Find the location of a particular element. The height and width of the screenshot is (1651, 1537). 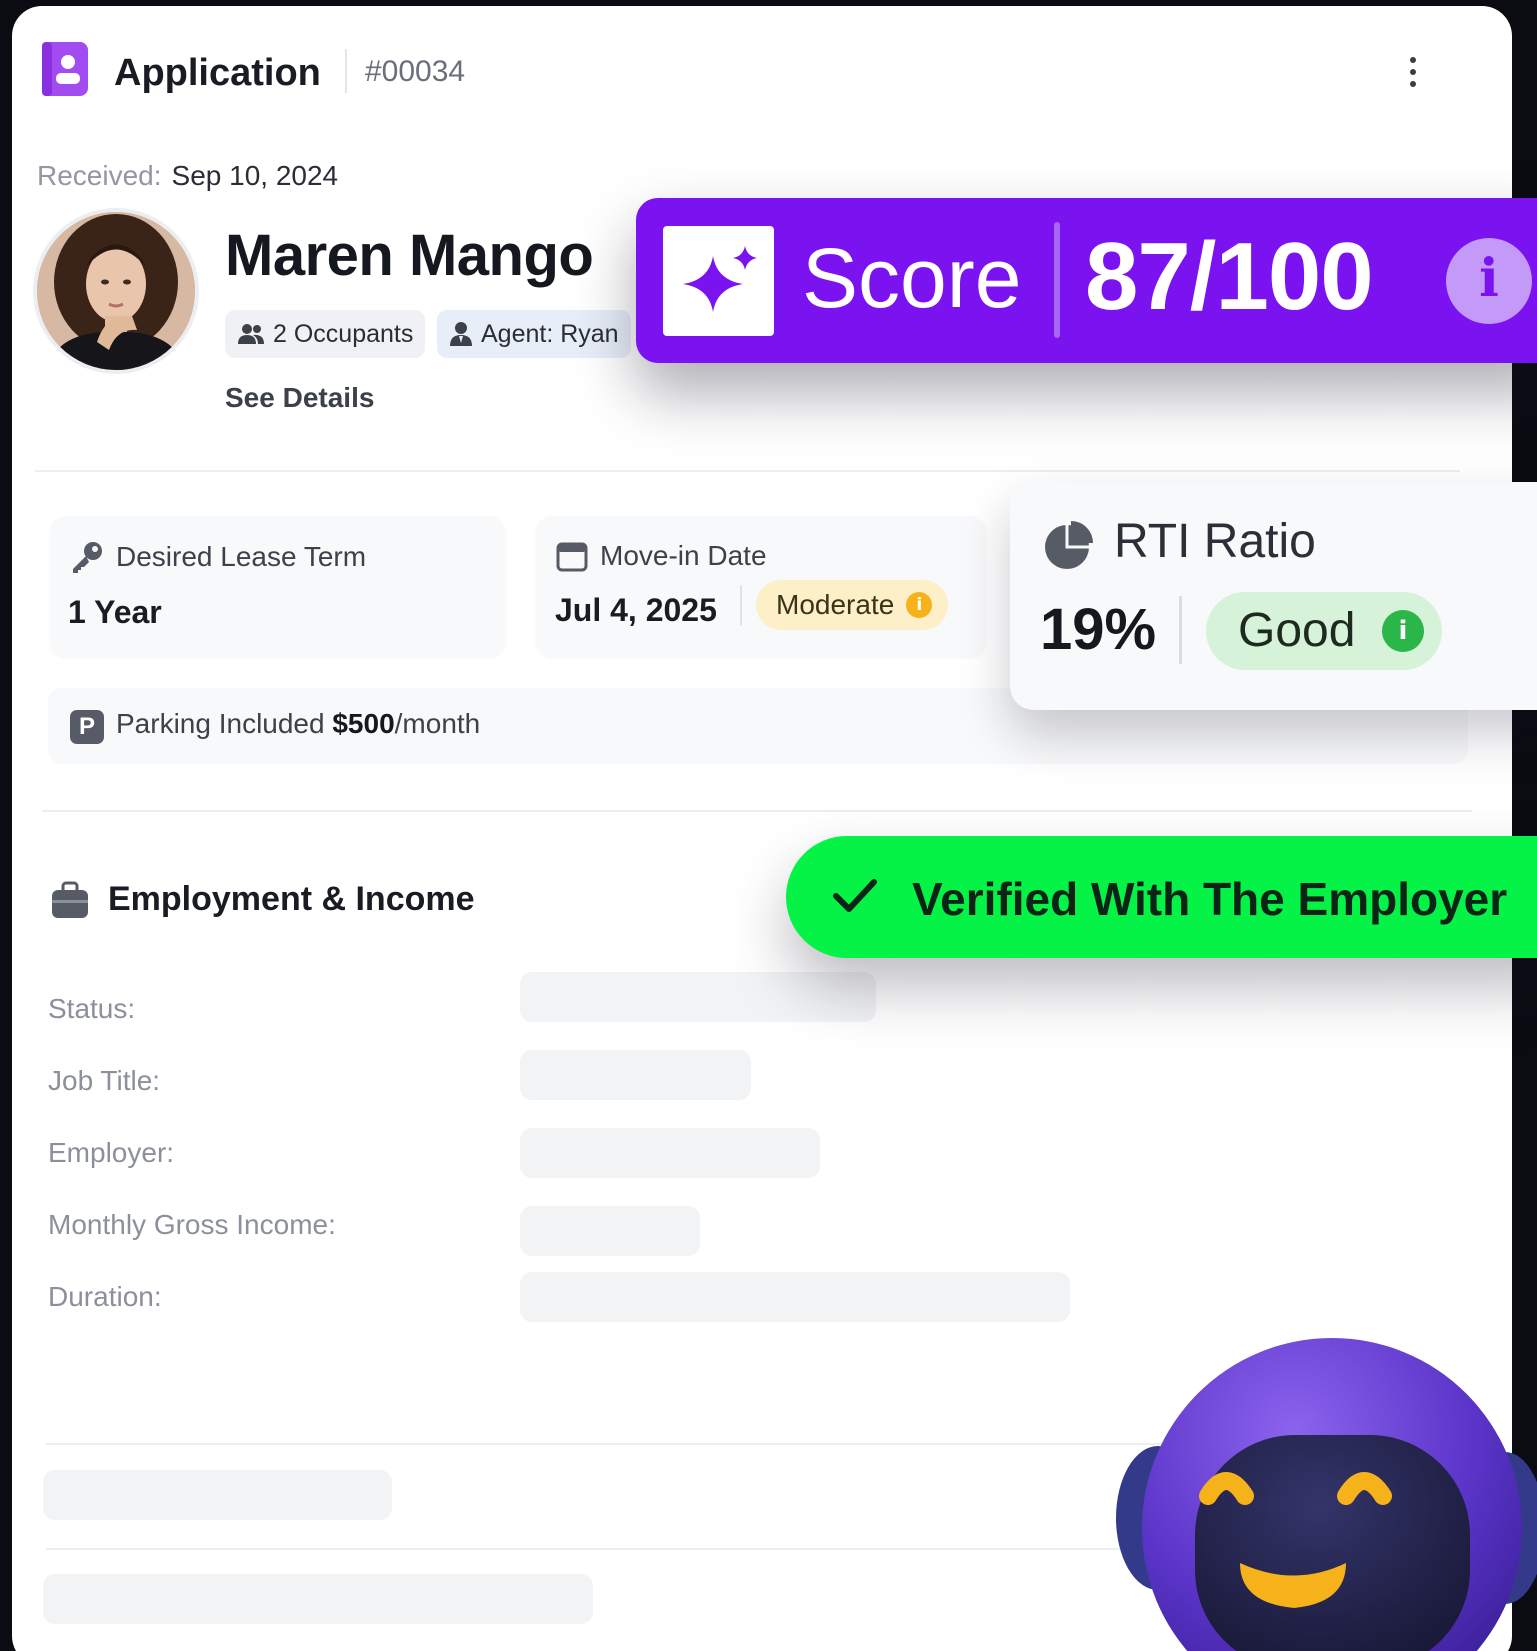

received-date: Received: Sep 10, 2024 is located at coordinates (187, 176).